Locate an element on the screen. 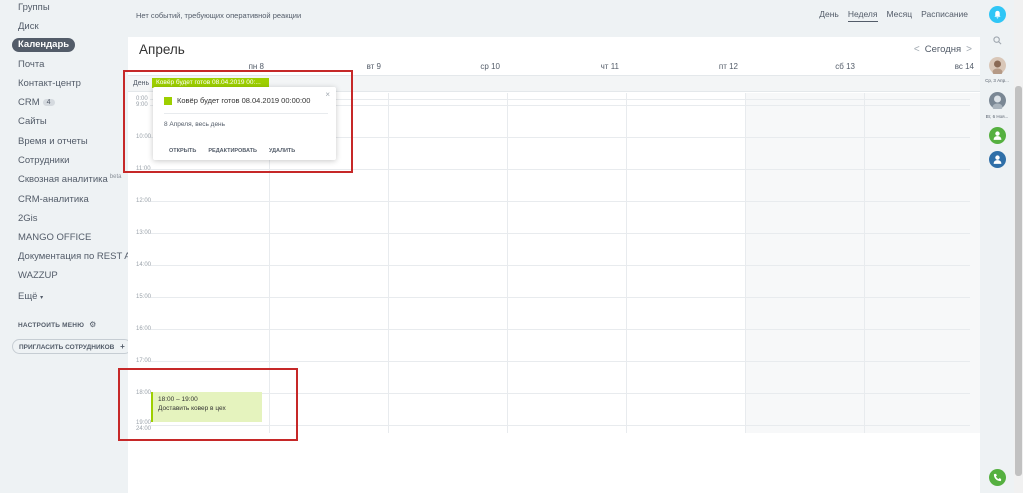 Image resolution: width=1023 pixels, height=493 pixels. hour-label: 24:00 is located at coordinates (144, 429).